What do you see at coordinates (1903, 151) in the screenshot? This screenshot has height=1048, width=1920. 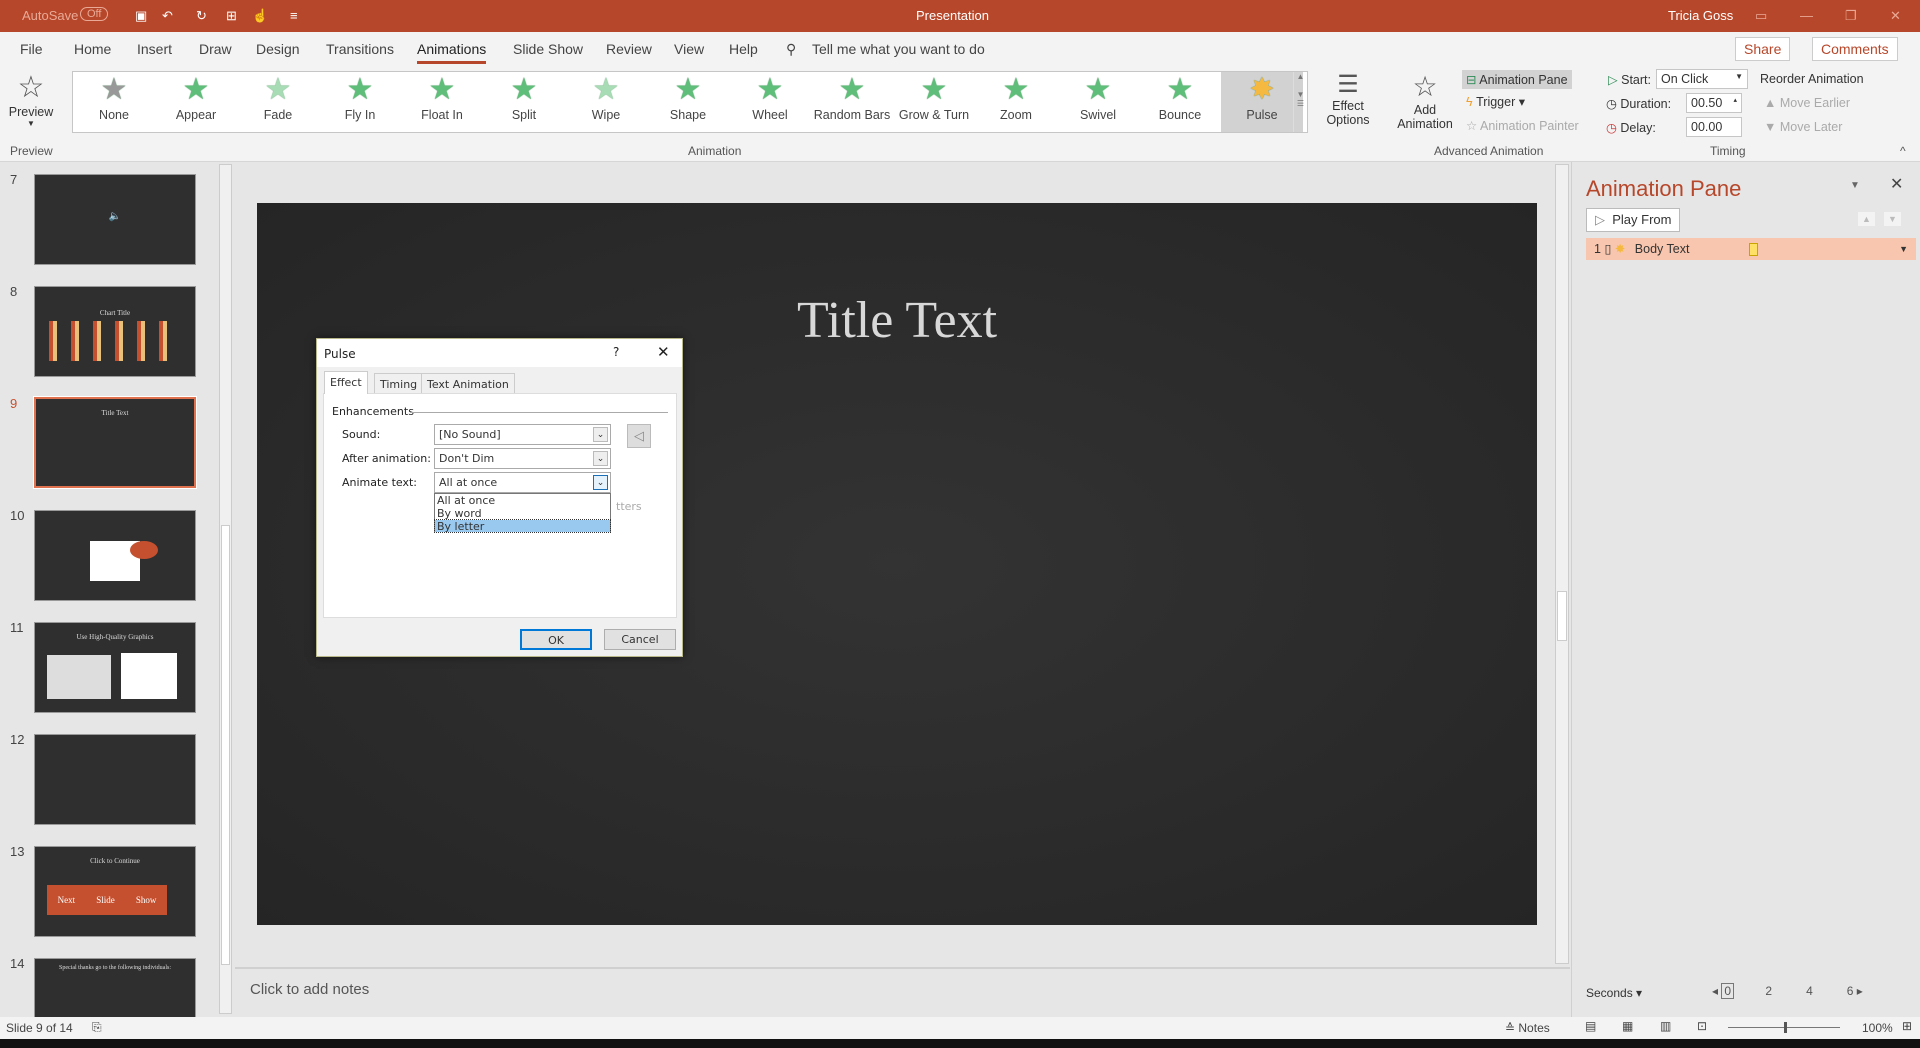 I see `collapse-ribbon-icon: ^` at bounding box center [1903, 151].